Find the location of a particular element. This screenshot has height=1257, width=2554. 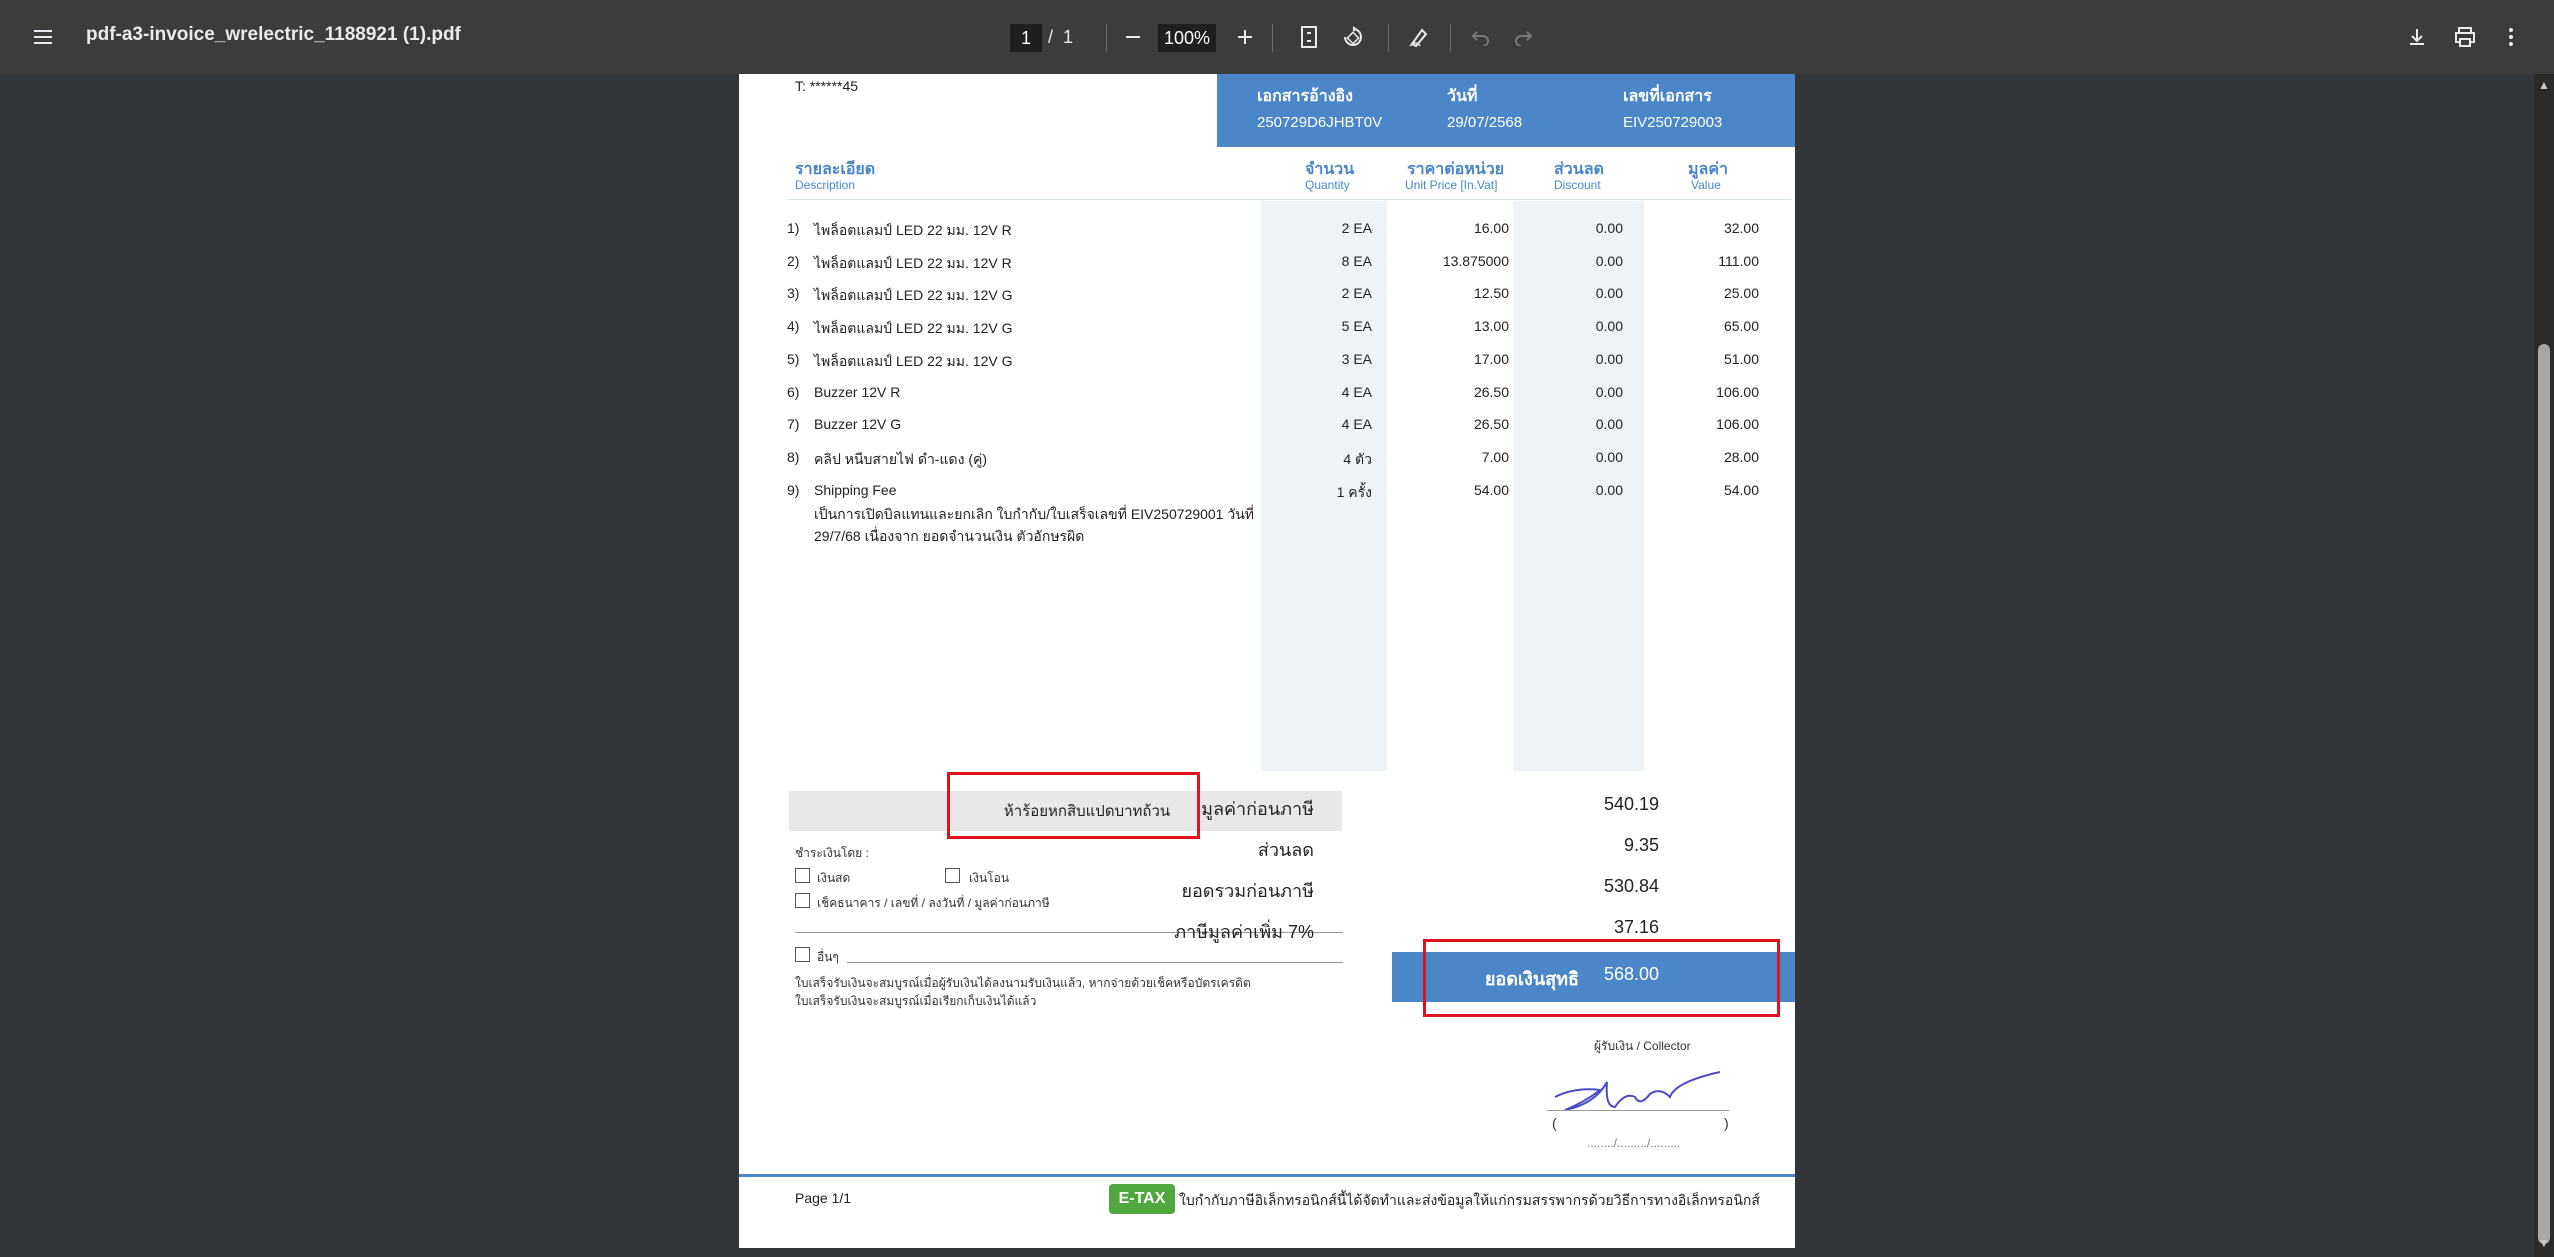

page-label: Page 1/1 is located at coordinates (823, 1198).